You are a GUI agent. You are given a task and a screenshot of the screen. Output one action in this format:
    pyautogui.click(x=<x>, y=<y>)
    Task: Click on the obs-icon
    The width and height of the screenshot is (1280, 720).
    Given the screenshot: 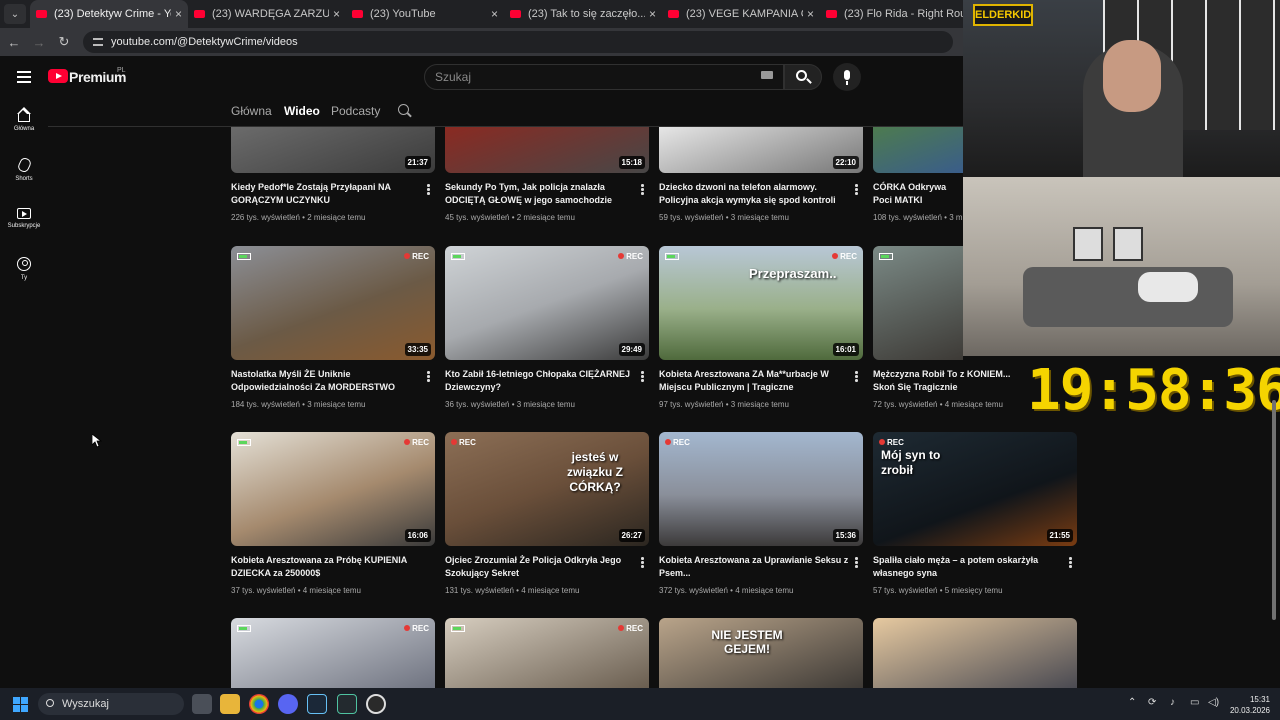 What is the action you would take?
    pyautogui.click(x=376, y=704)
    